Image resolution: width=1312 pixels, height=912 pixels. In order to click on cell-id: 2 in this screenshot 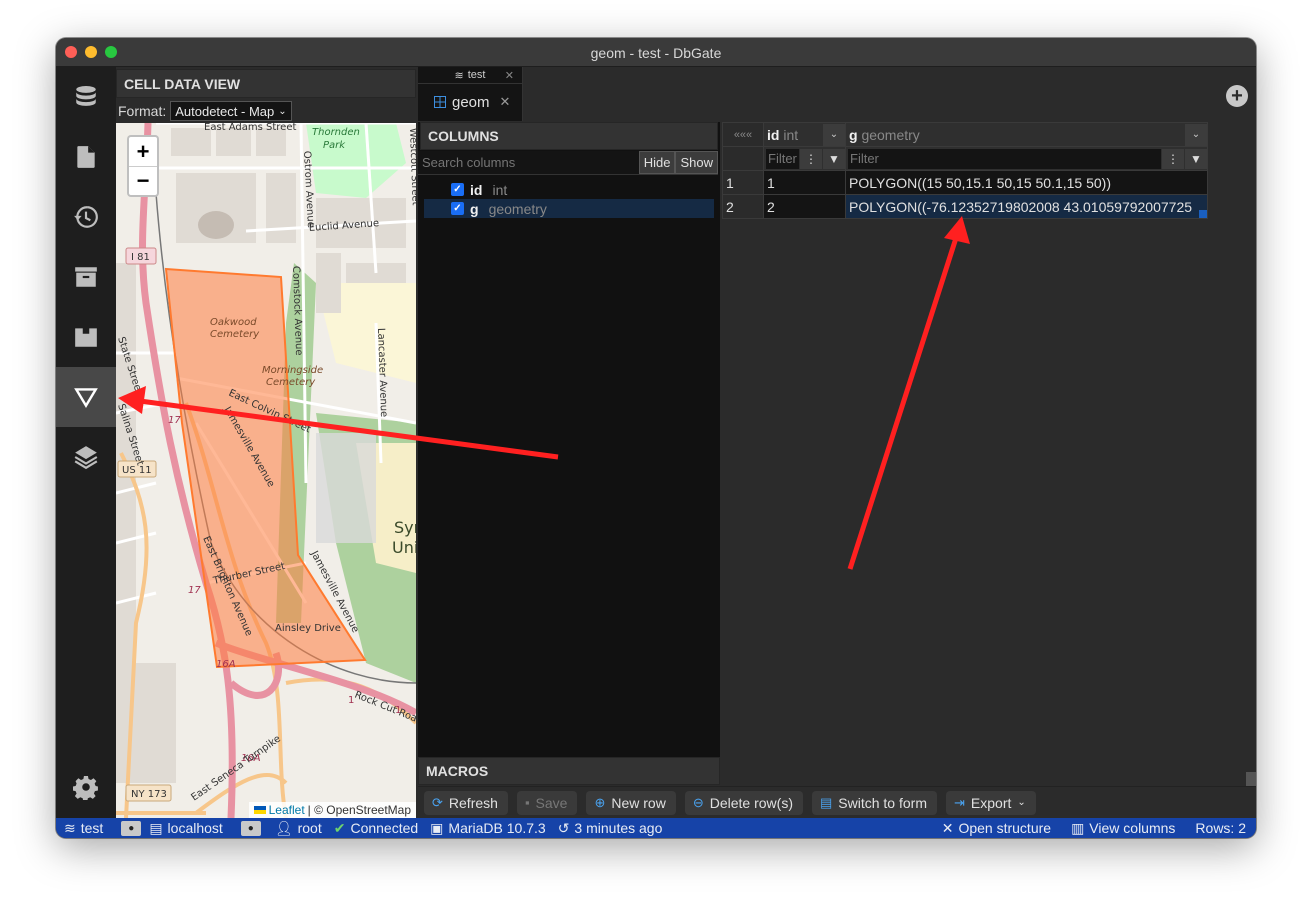, I will do `click(804, 206)`.